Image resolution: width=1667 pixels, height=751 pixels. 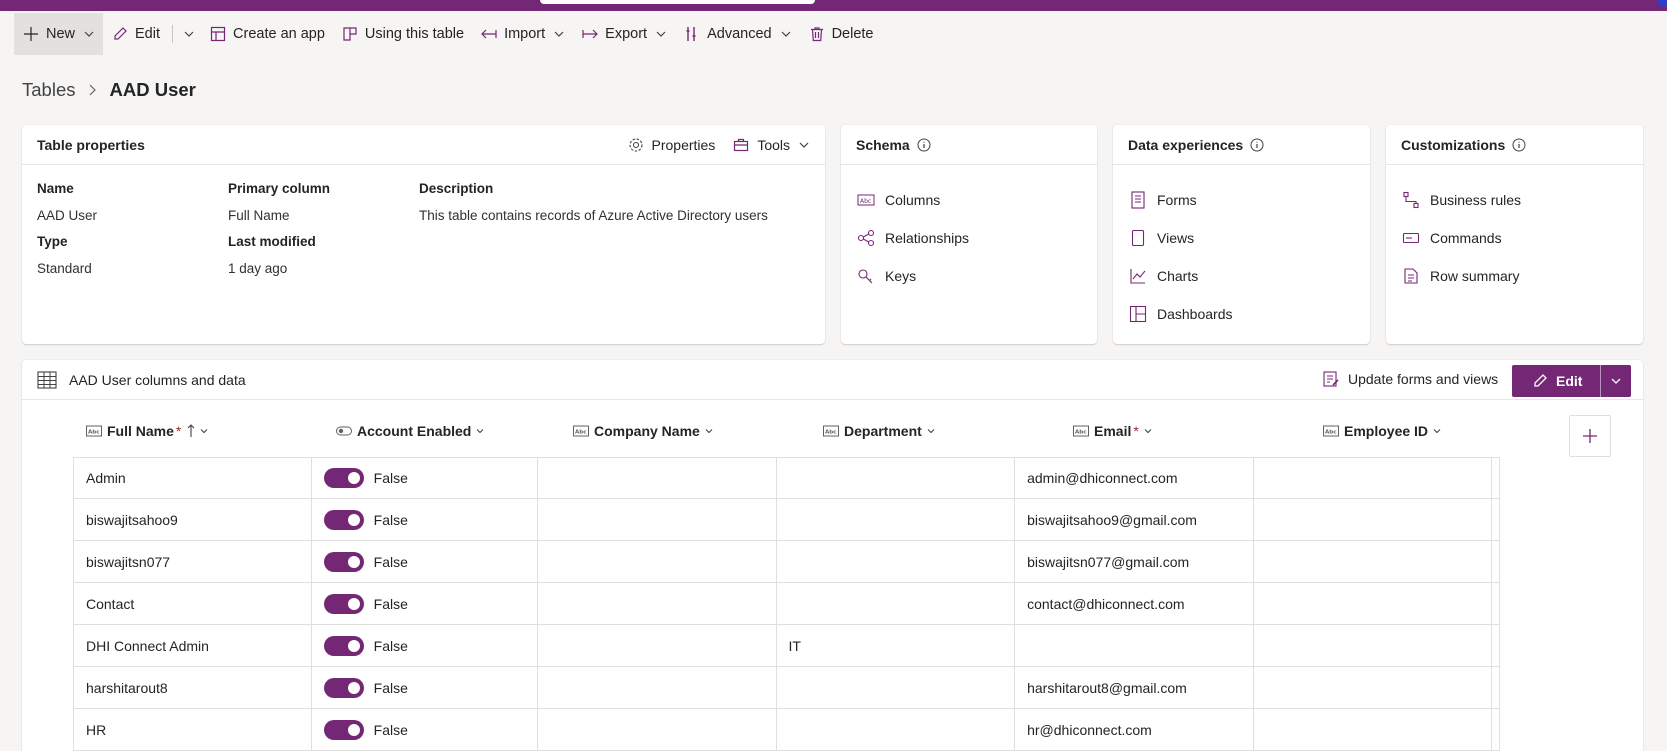 What do you see at coordinates (489, 34) in the screenshot?
I see `import-icon` at bounding box center [489, 34].